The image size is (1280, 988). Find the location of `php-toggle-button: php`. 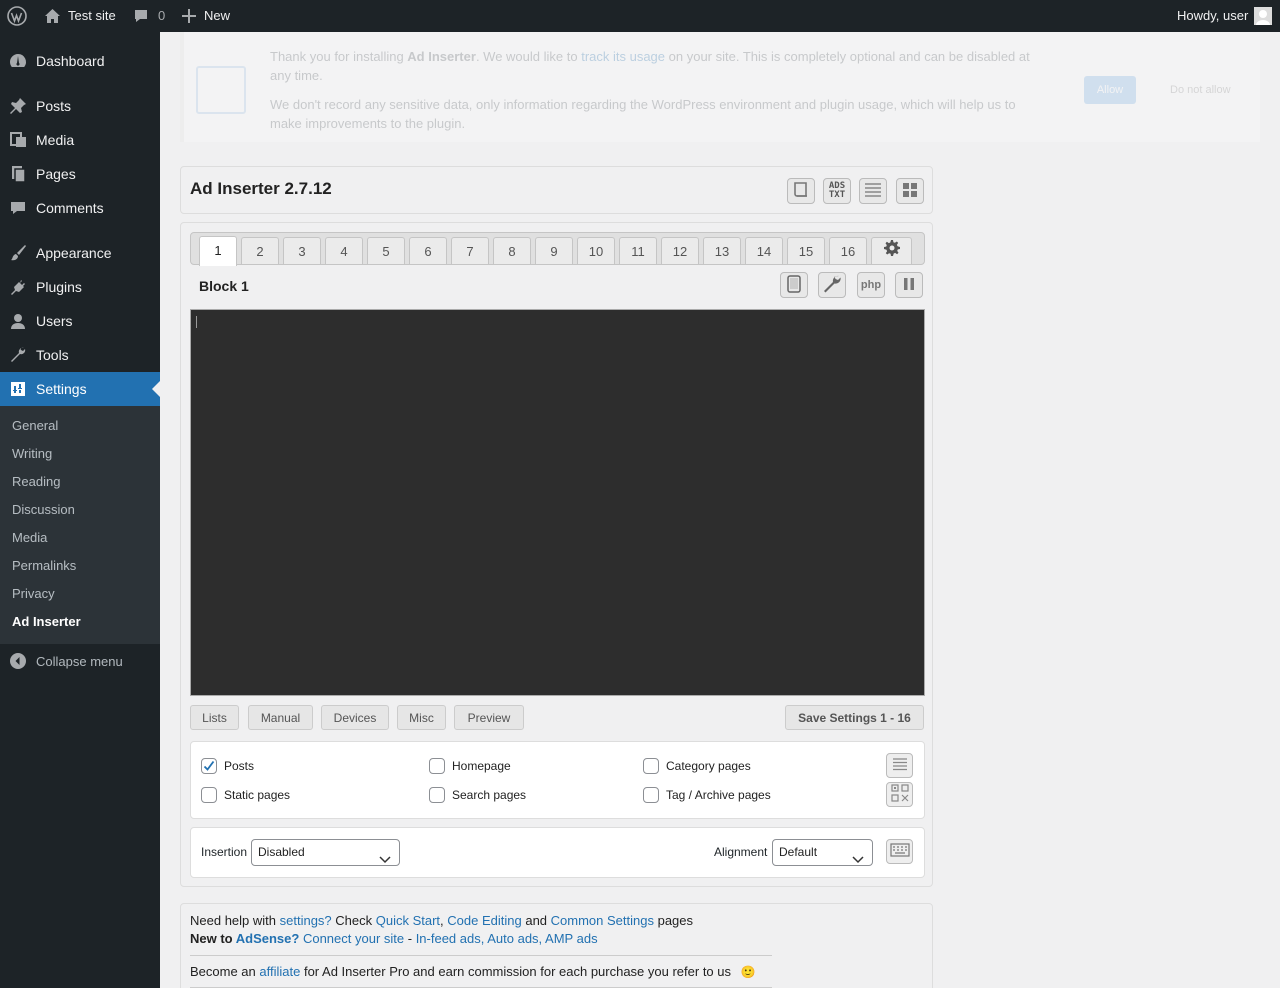

php-toggle-button: php is located at coordinates (871, 285).